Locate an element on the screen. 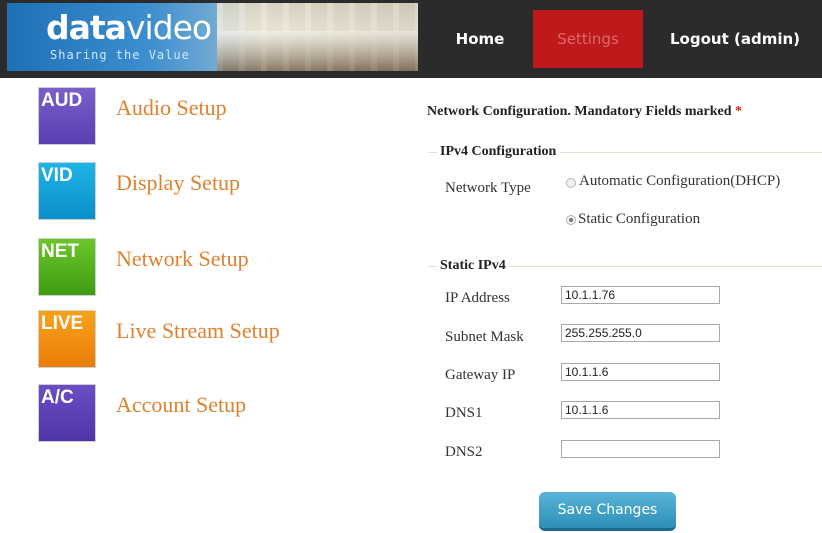 The height and width of the screenshot is (533, 822). audio-icon: AUD is located at coordinates (67, 116).